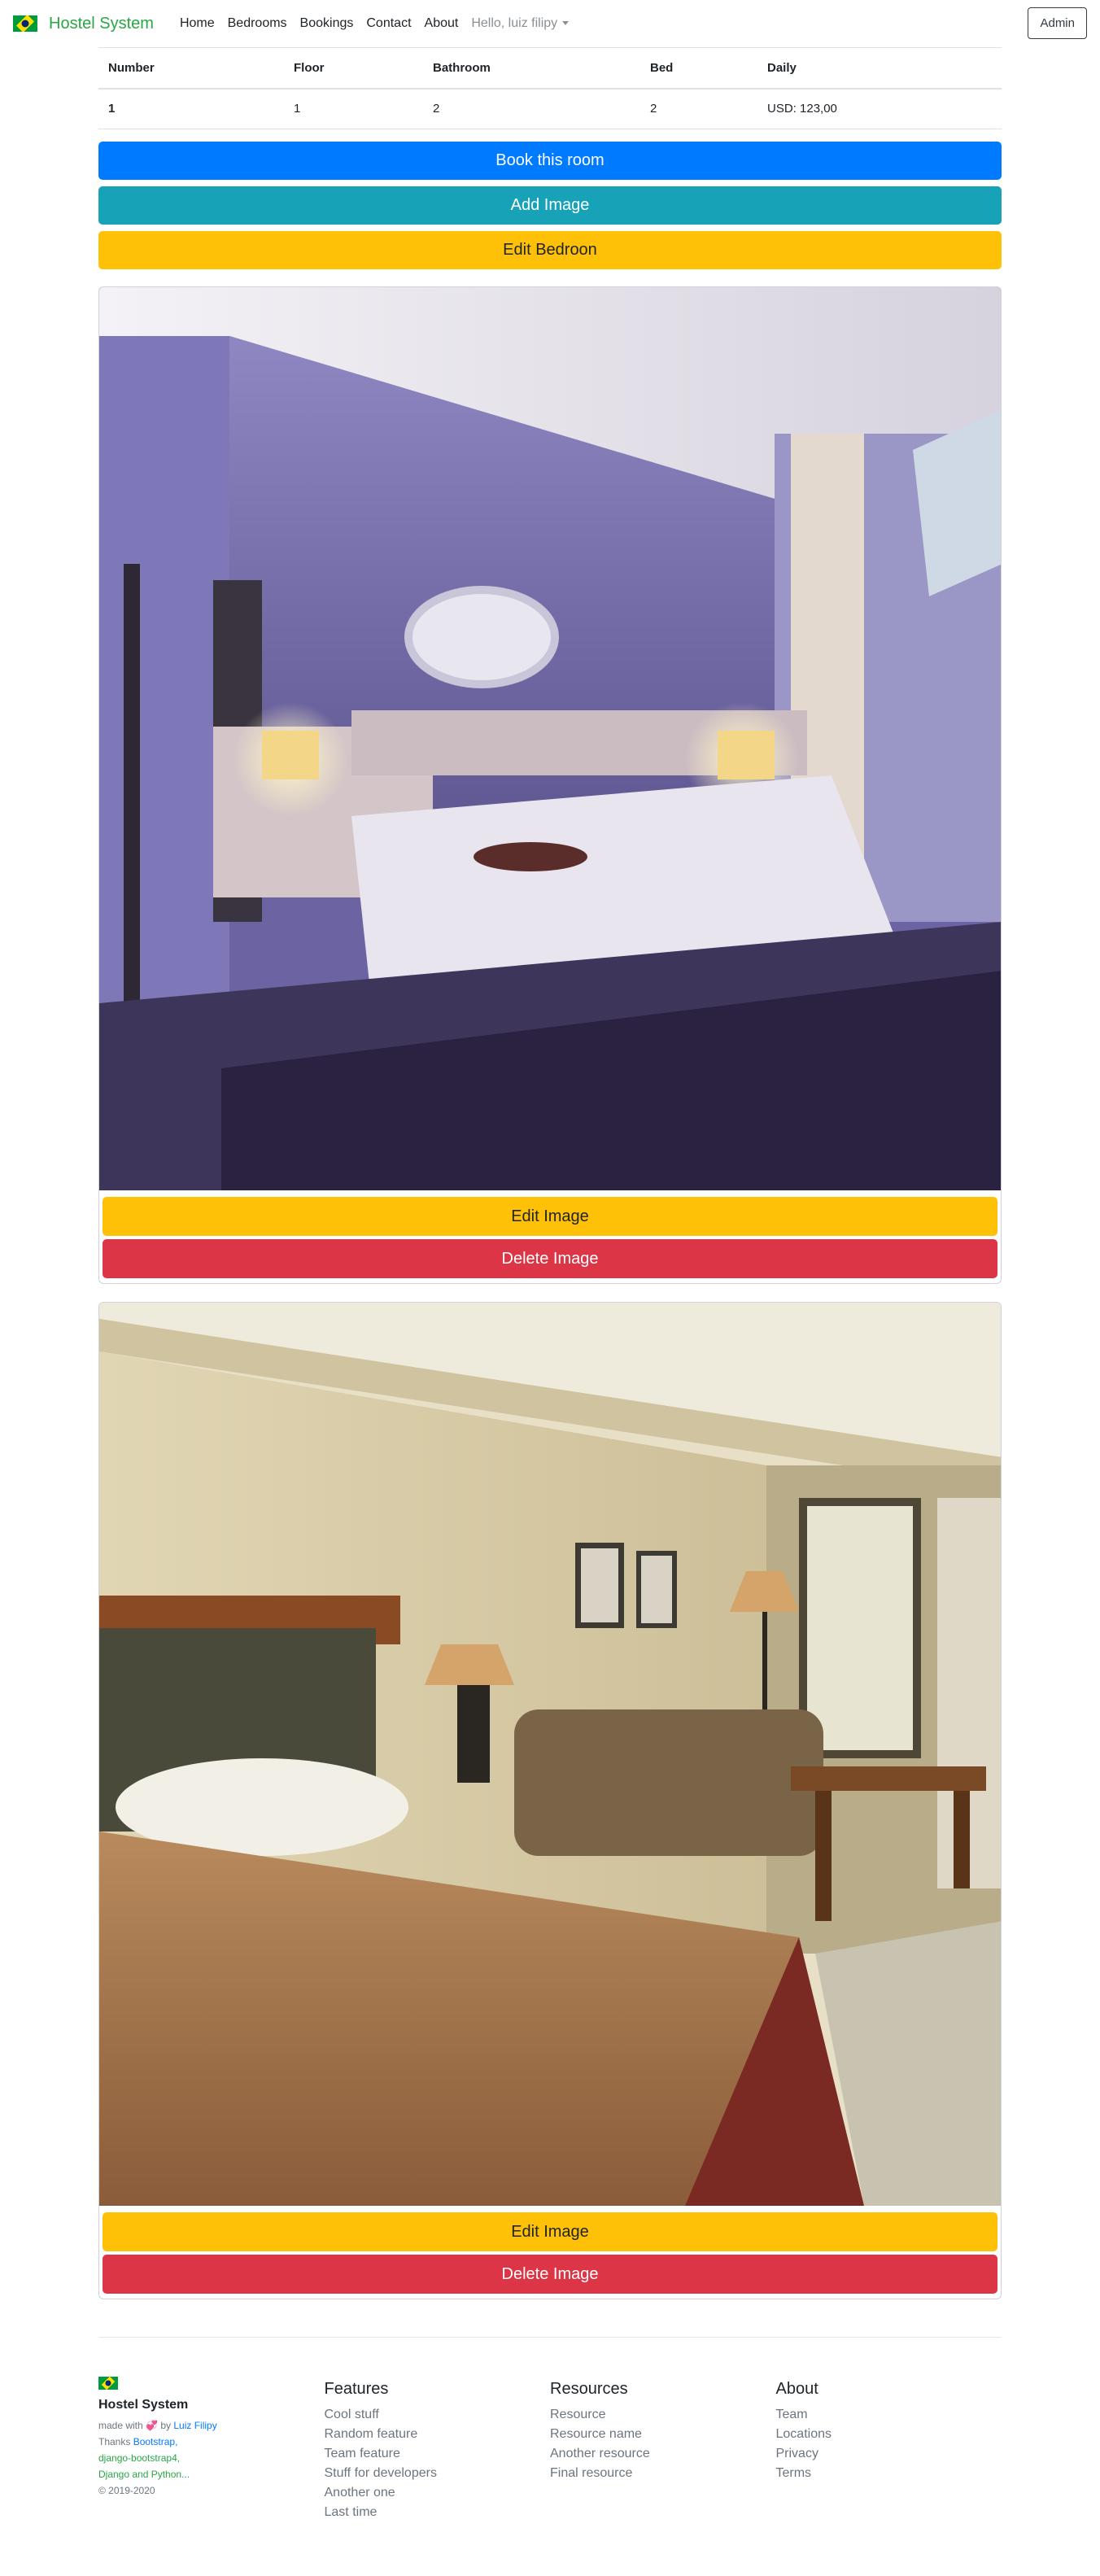  What do you see at coordinates (438, 2434) in the screenshot?
I see `footer-link: Random feature` at bounding box center [438, 2434].